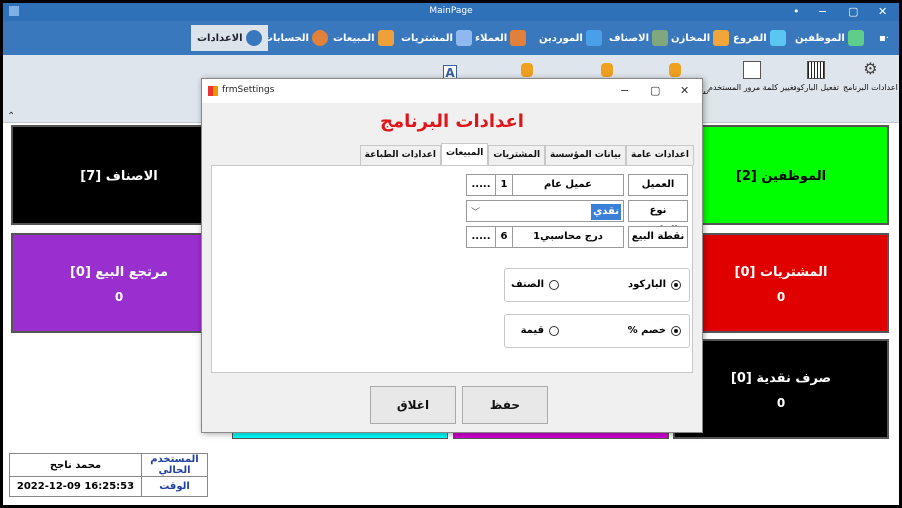  I want to click on save-button: حفظ, so click(505, 405).